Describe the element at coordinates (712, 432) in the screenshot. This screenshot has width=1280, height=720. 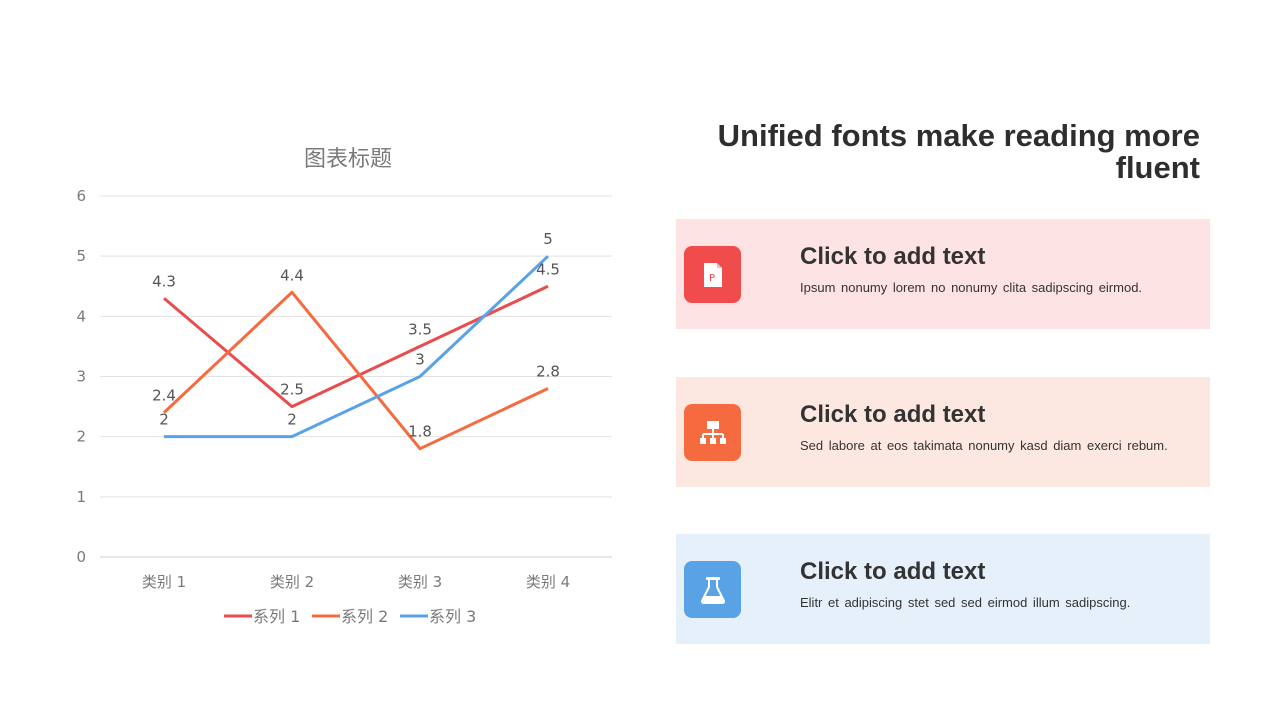
I see `org-chart-icon` at that location.